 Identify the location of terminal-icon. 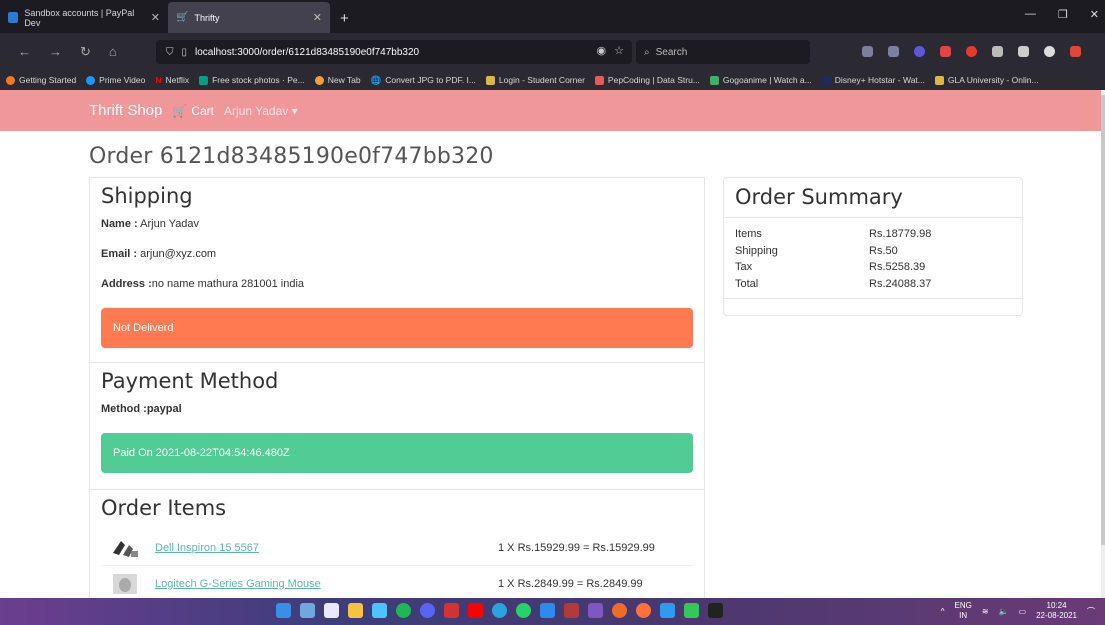
(715, 610).